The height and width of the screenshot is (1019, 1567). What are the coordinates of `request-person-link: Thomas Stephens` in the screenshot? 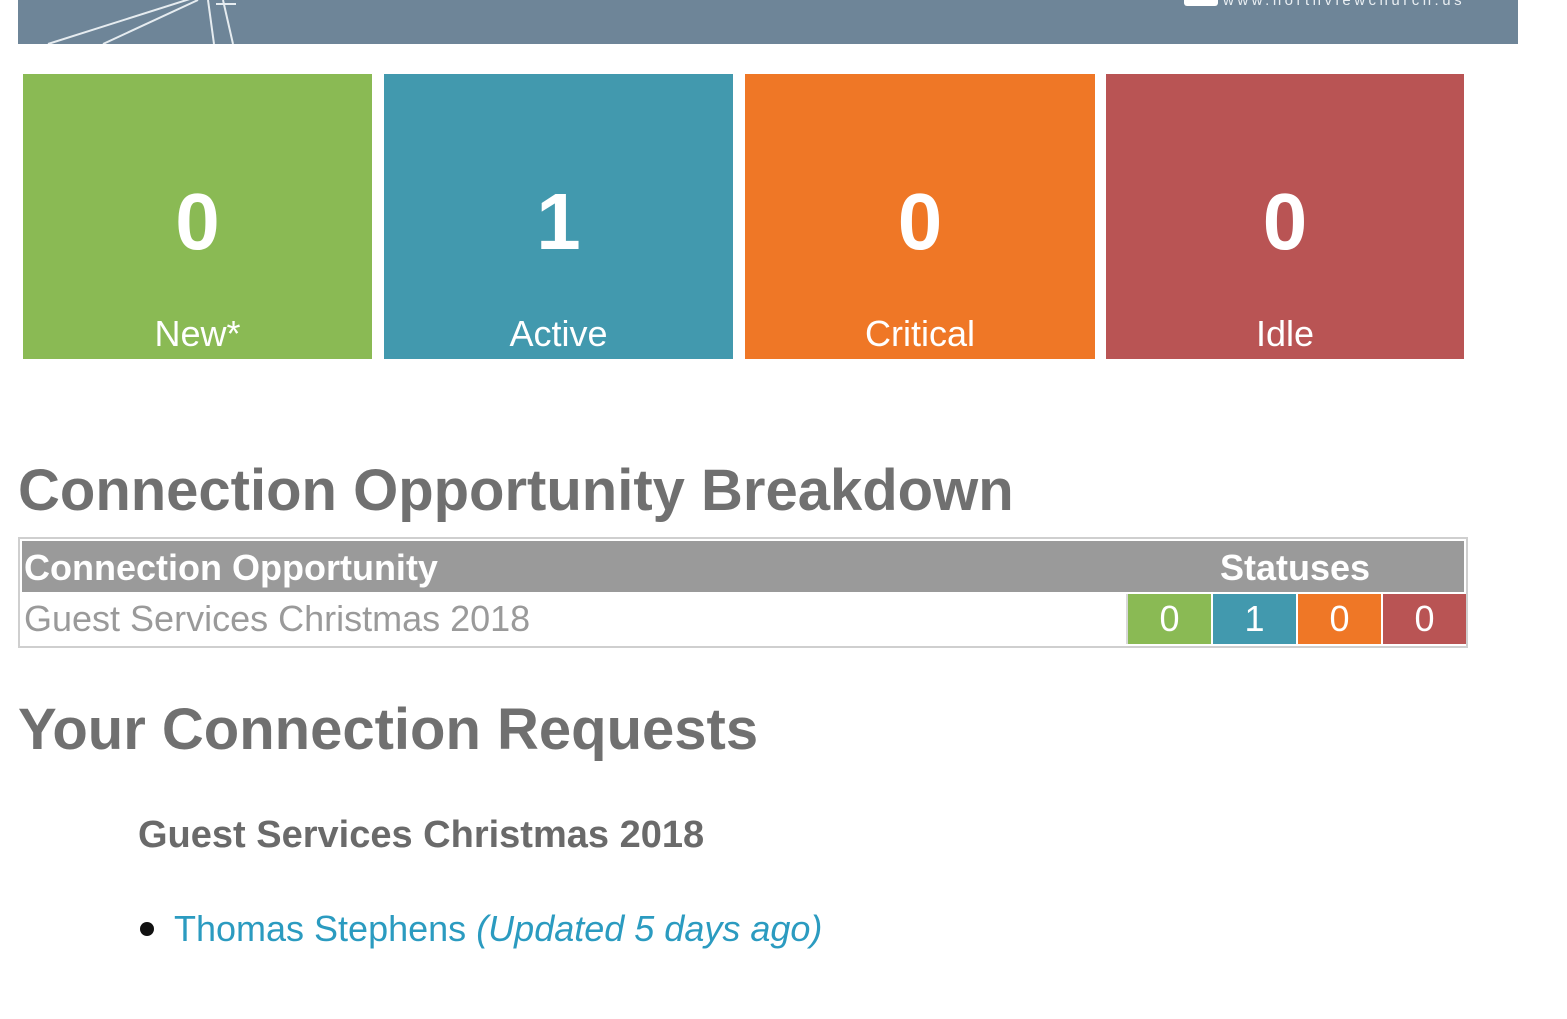 It's located at (320, 928).